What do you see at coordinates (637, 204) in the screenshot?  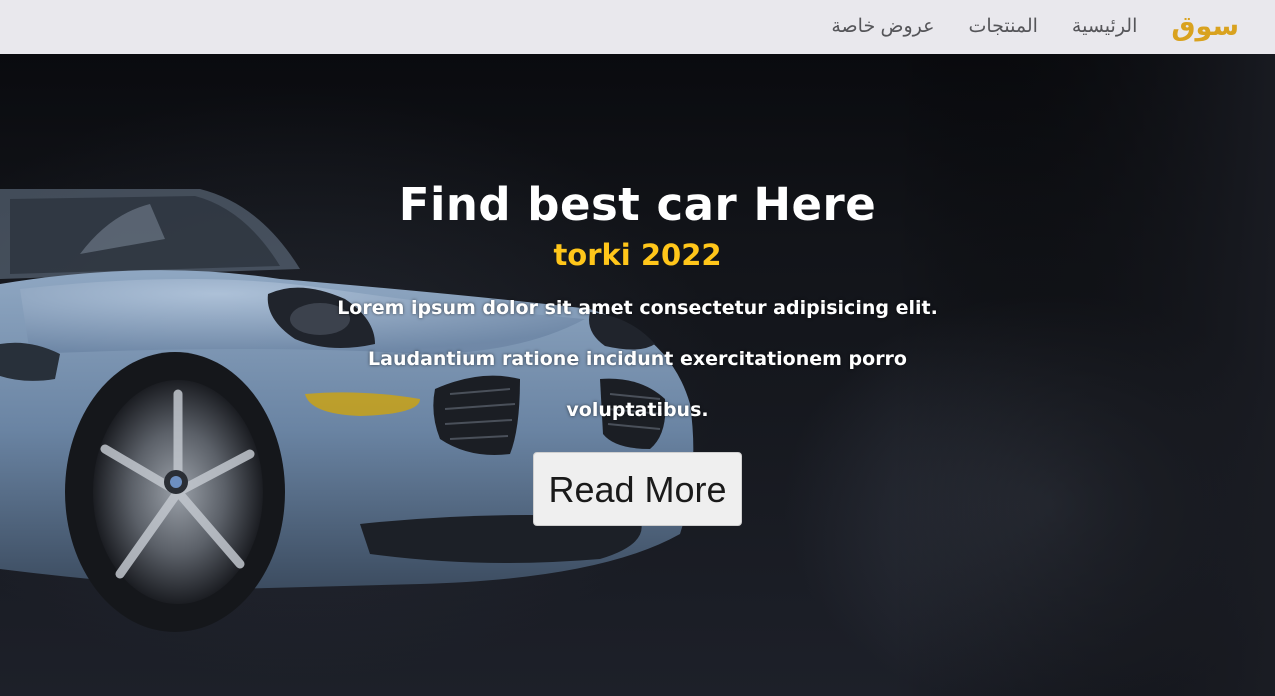 I see `hero-title: Find best car Here` at bounding box center [637, 204].